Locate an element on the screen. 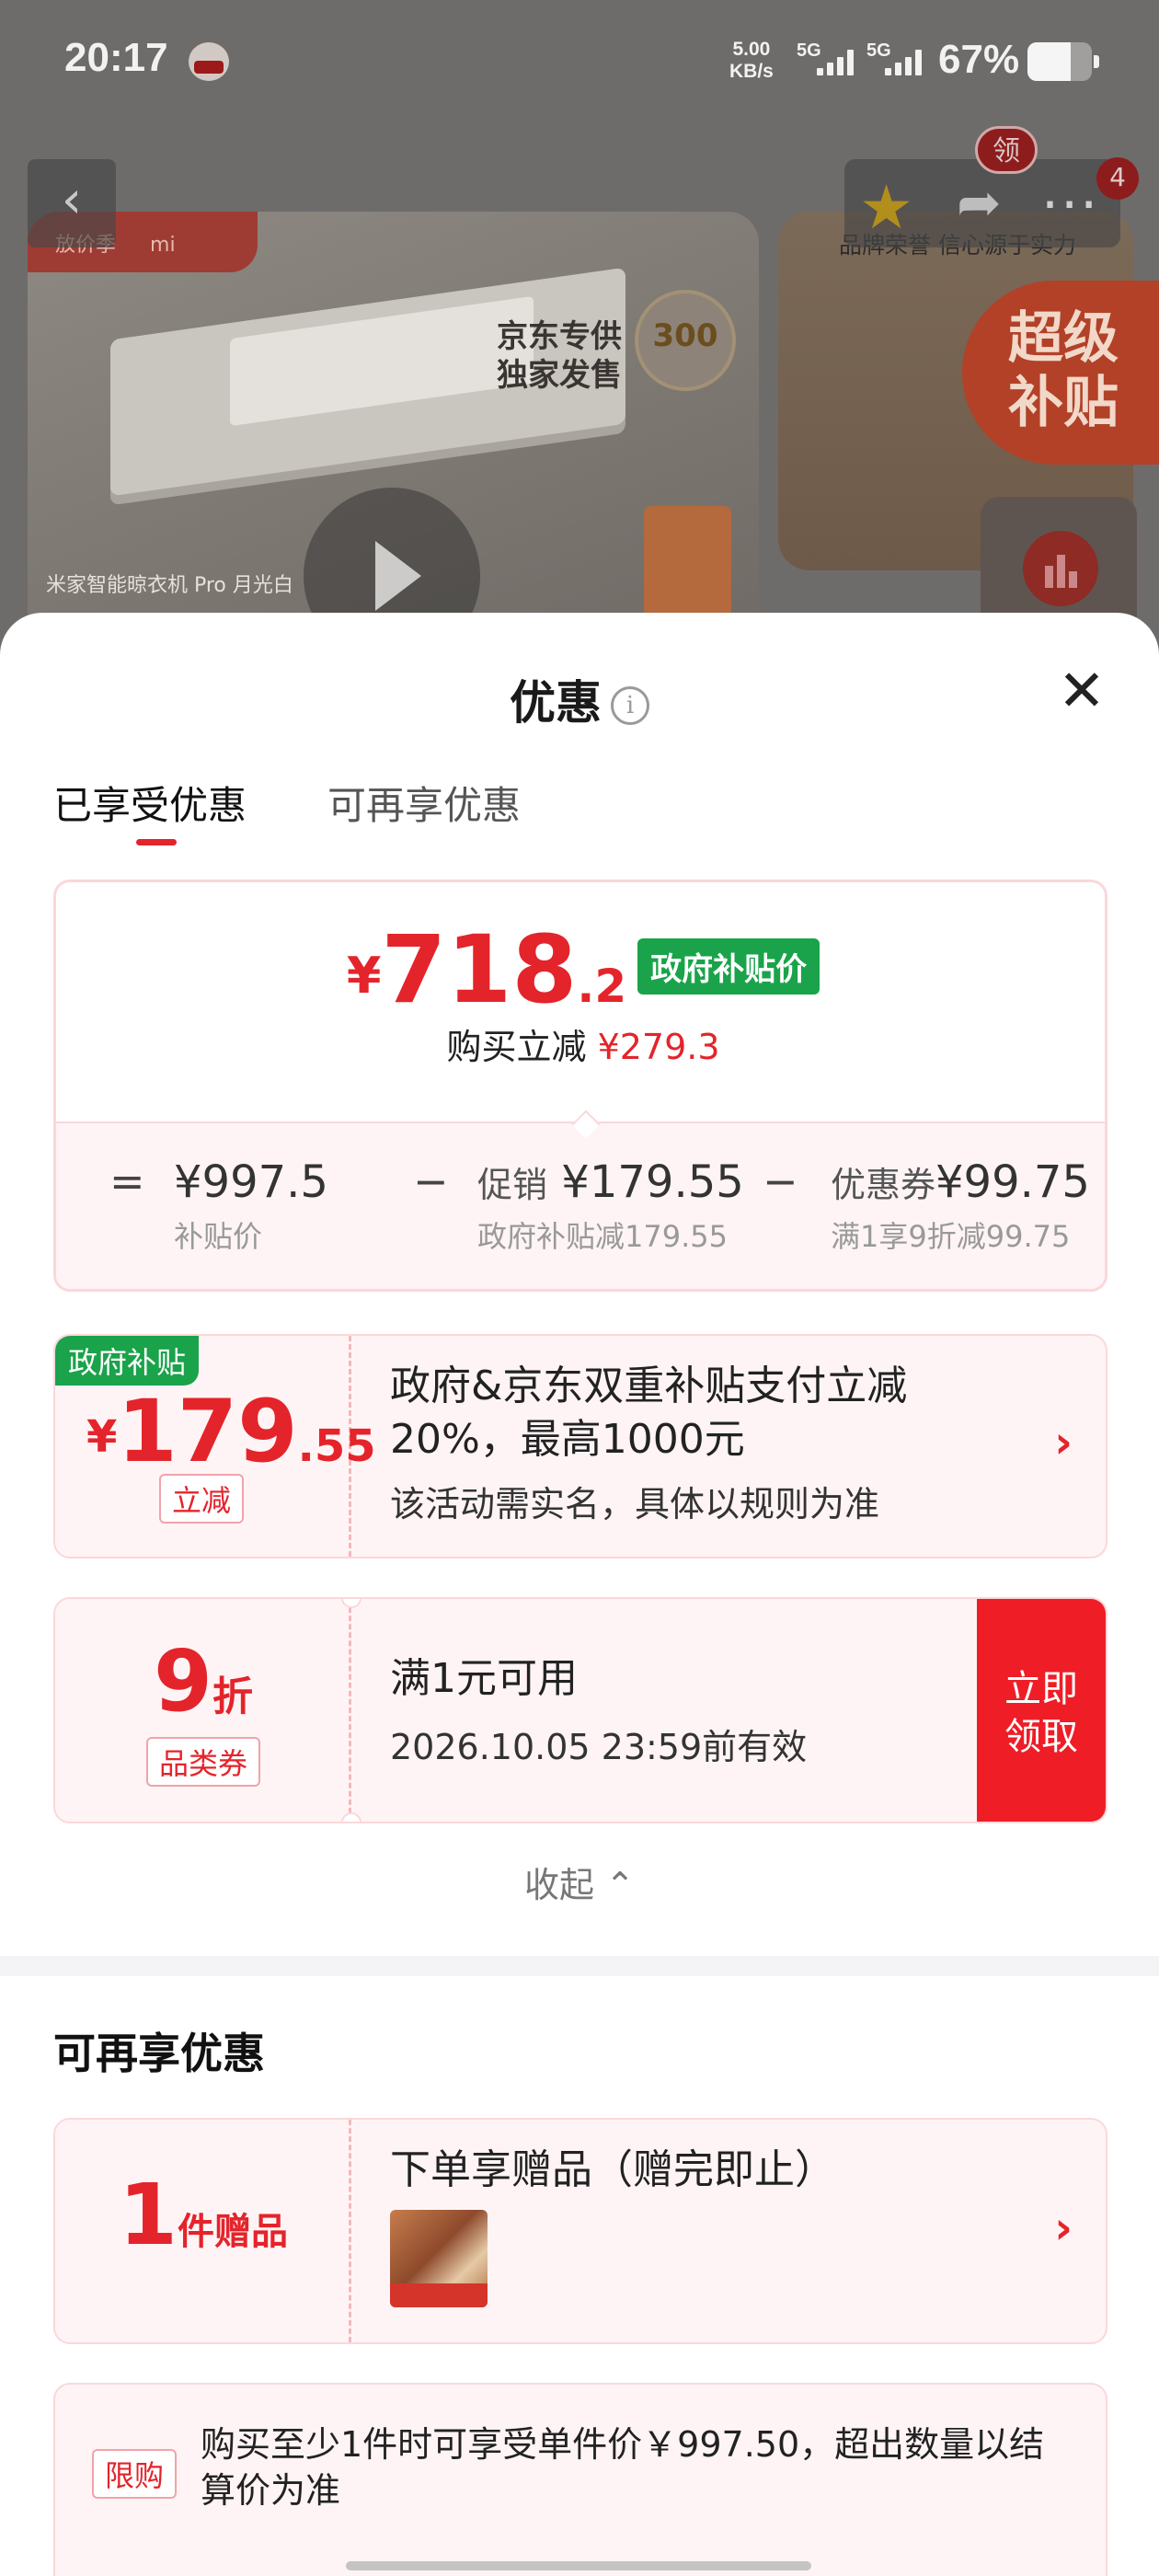 This screenshot has width=1159, height=2576. final-price-decimal: .2 is located at coordinates (602, 986).